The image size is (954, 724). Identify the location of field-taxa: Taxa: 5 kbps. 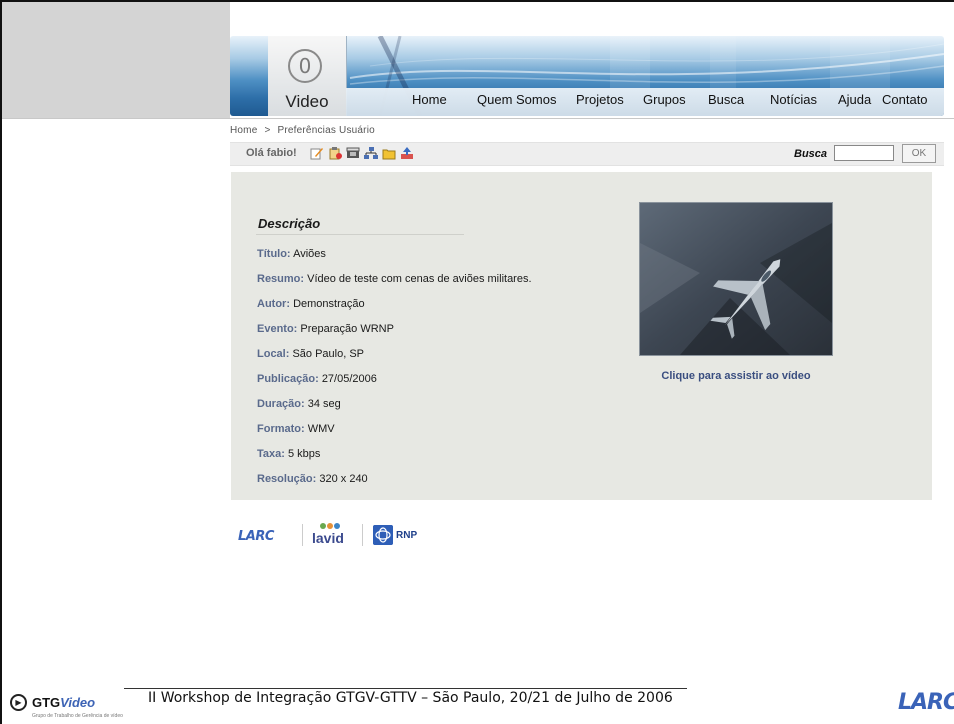
(288, 454).